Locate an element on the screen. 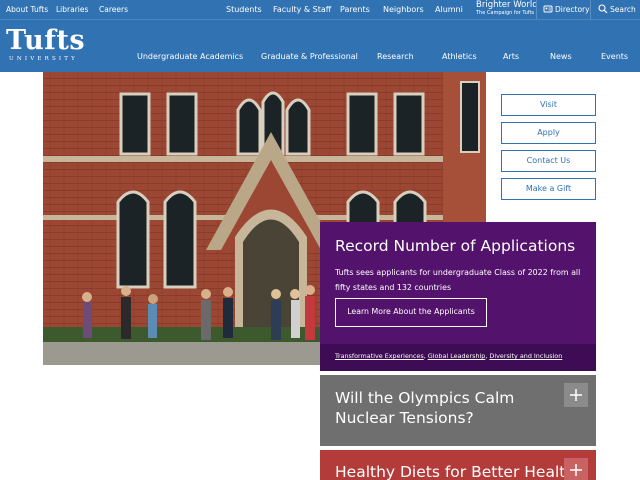 Image resolution: width=640 pixels, height=480 pixels. tufts-logo: Tufts is located at coordinates (45, 40).